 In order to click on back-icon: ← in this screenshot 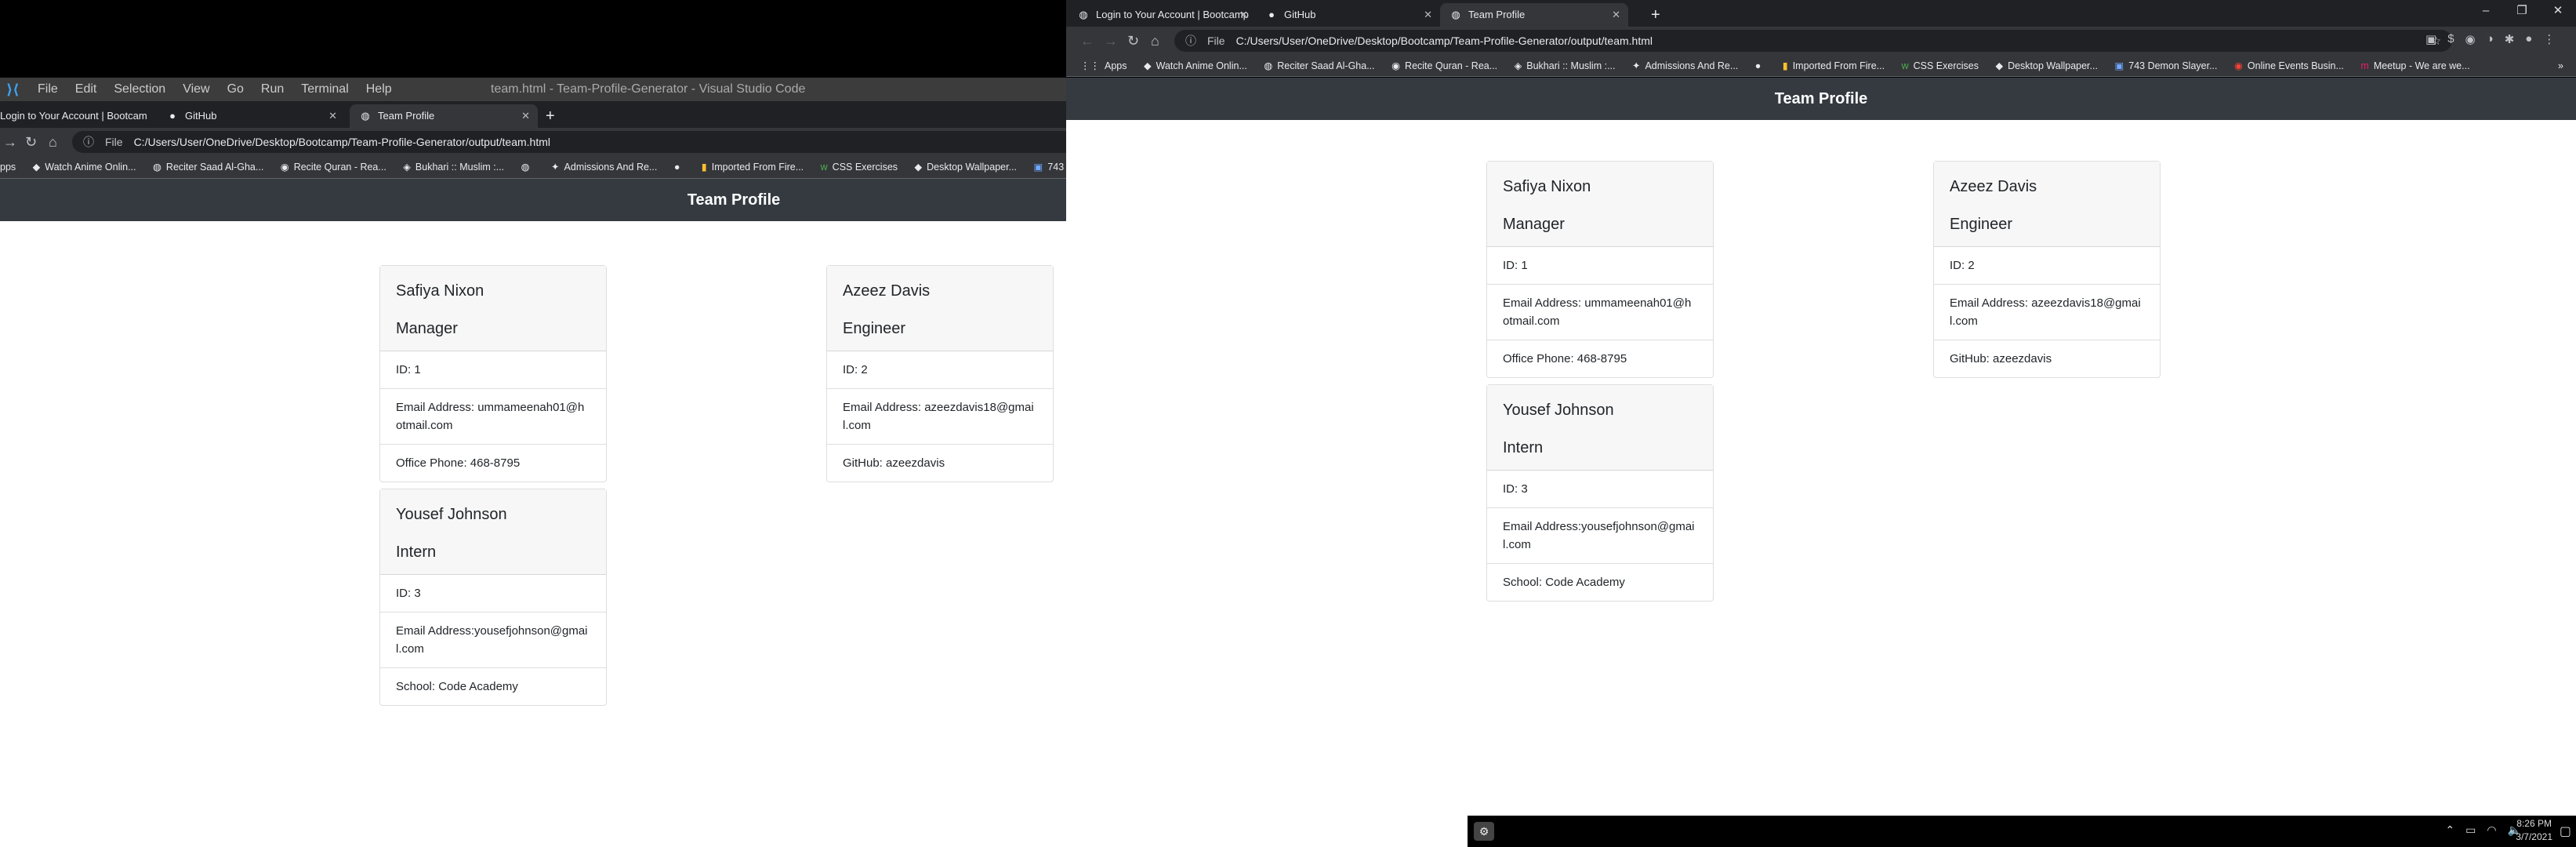, I will do `click(1087, 40)`.